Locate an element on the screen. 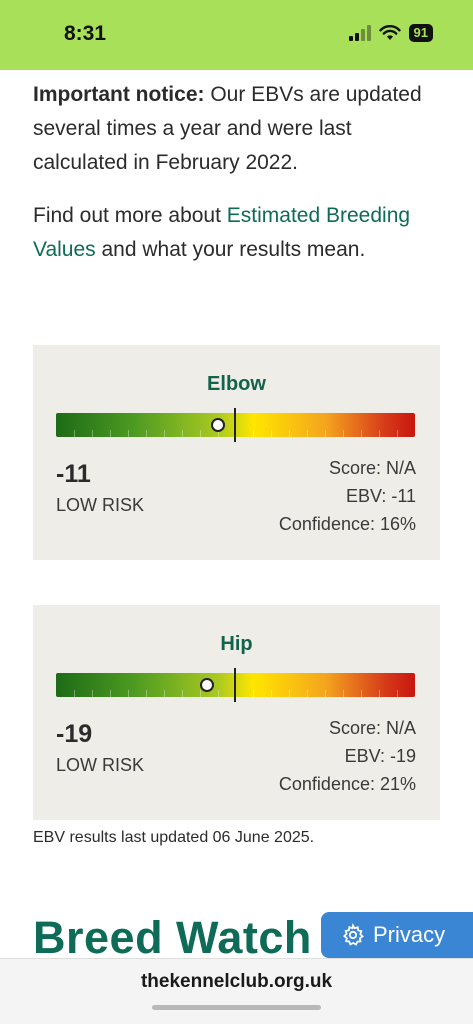  card-title: Hip is located at coordinates (236, 644).